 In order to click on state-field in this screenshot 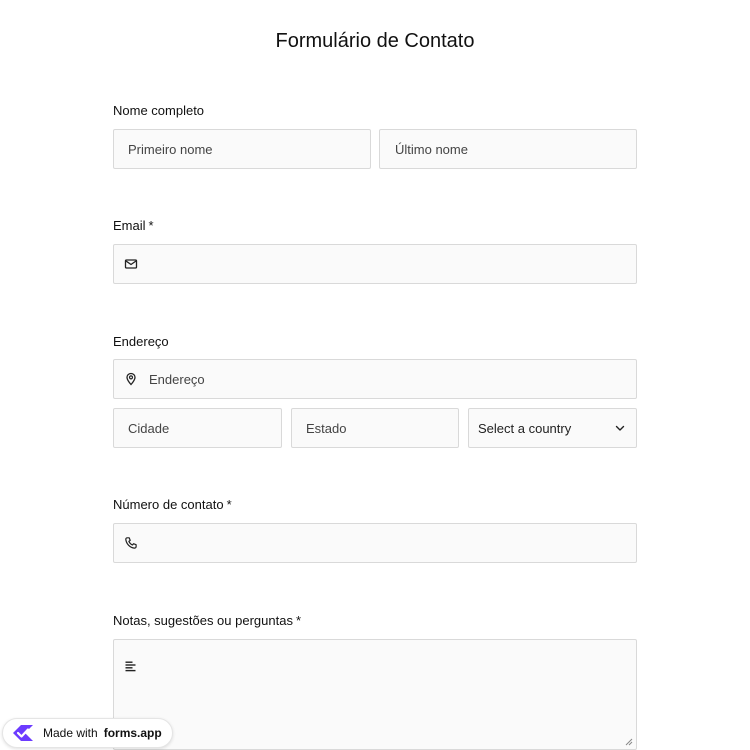, I will do `click(375, 428)`.